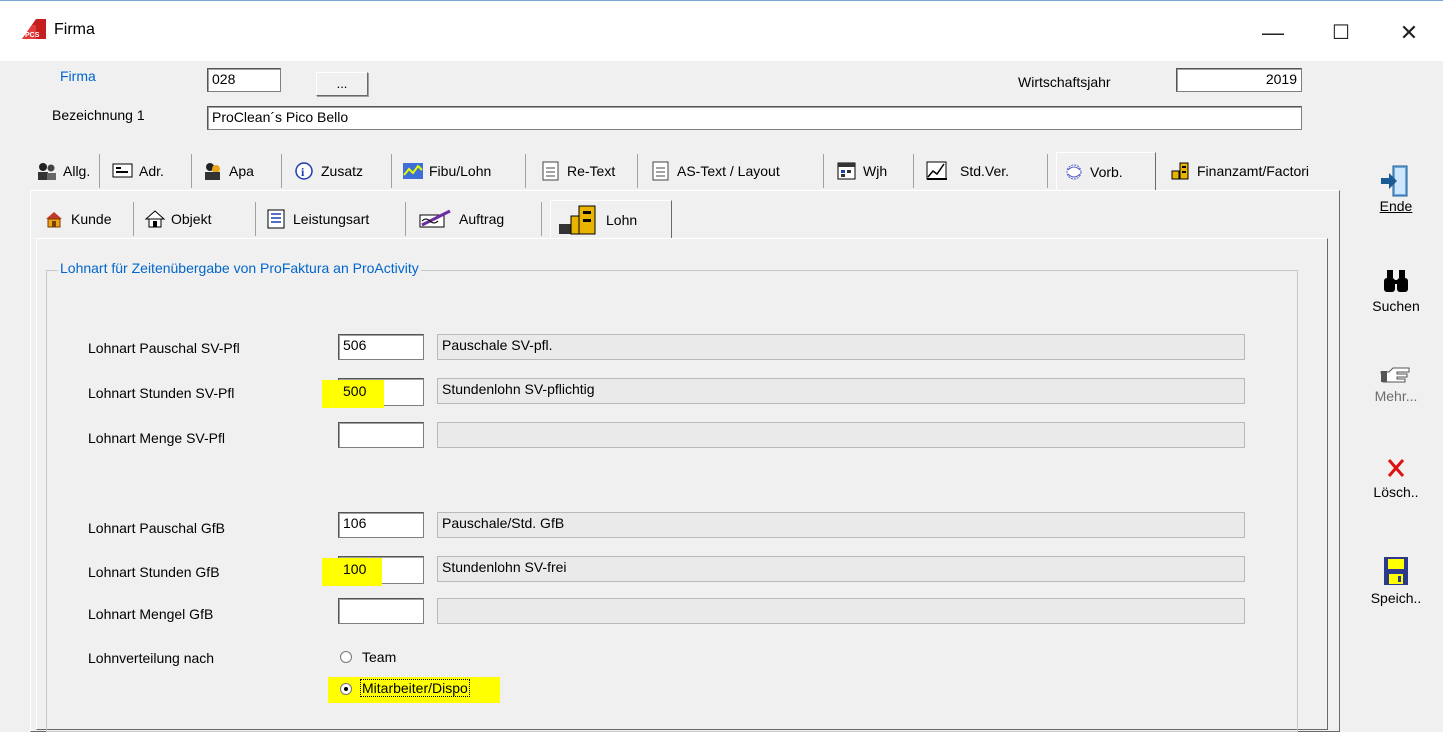  Describe the element at coordinates (579, 220) in the screenshot. I see `payroll-blocks-icon` at that location.